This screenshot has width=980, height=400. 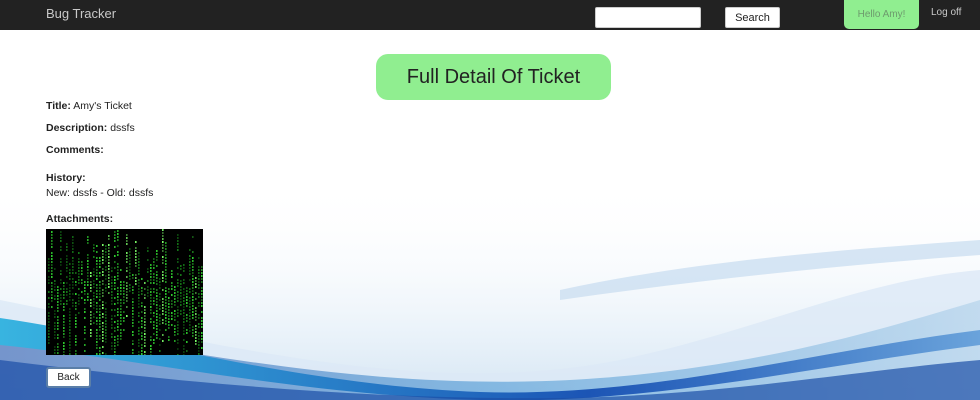 I want to click on history-label: History:, so click(x=66, y=178).